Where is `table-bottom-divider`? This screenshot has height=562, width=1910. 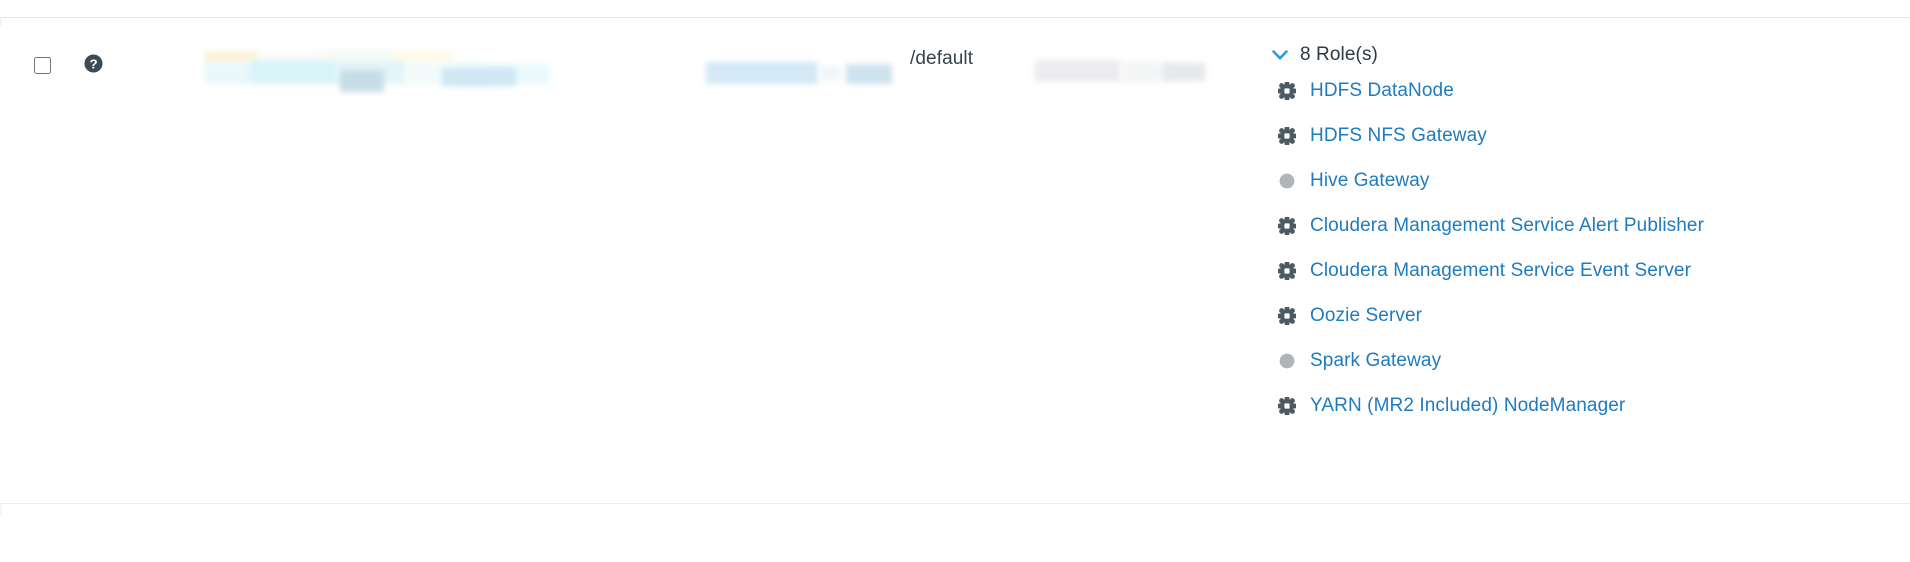 table-bottom-divider is located at coordinates (955, 503).